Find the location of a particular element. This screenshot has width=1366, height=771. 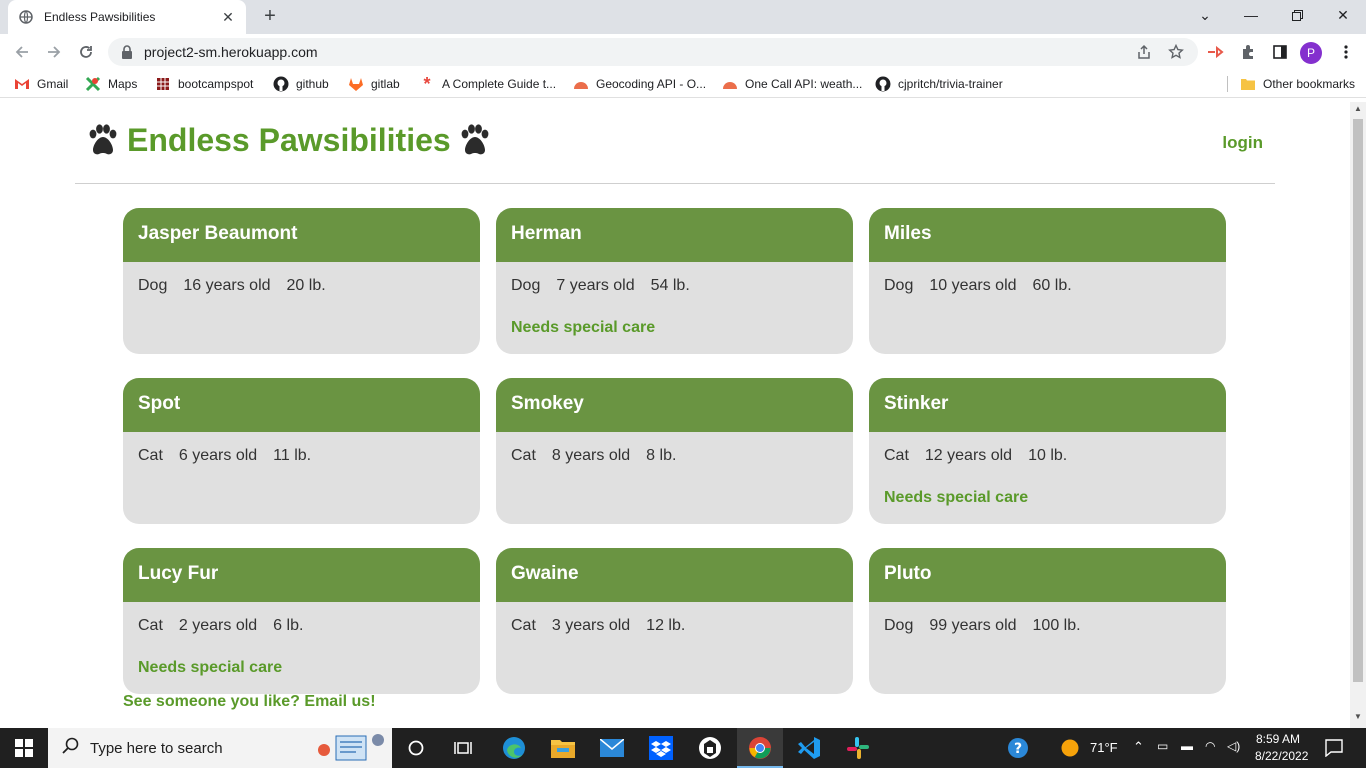

scrollbar-thumb is located at coordinates (1358, 400).